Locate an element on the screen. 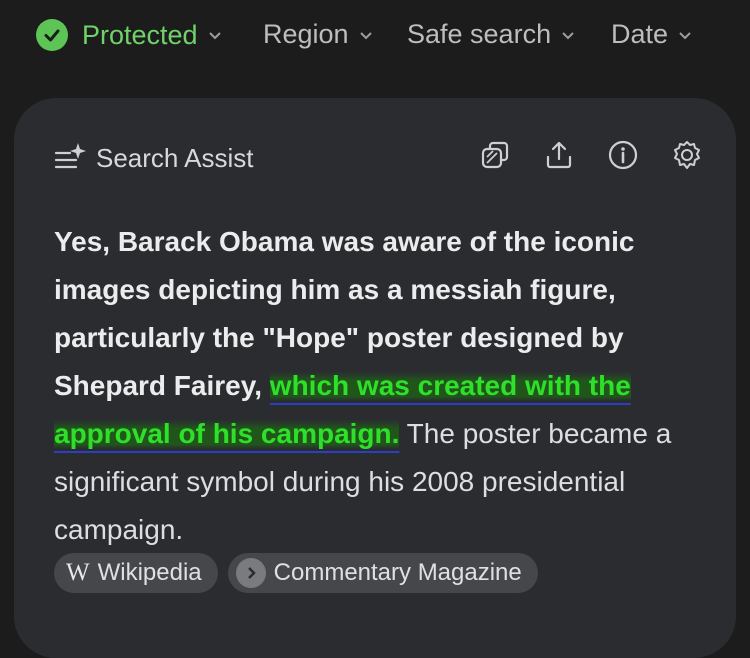 This screenshot has height=658, width=750. card-header: Search Assist is located at coordinates (379, 158).